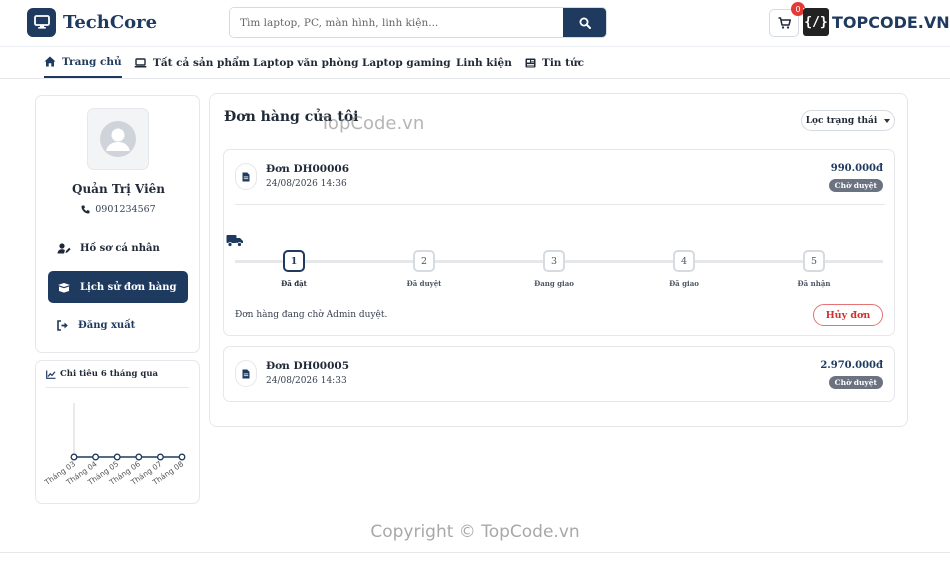  I want to click on nav-components: Linh kiện, so click(484, 62).